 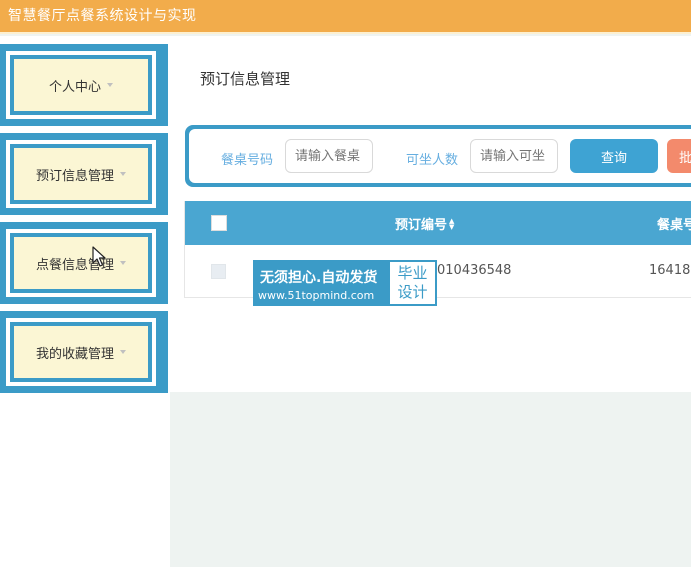 What do you see at coordinates (424, 223) in the screenshot?
I see `column-header-order-no: 预订编号 ▲ ▼` at bounding box center [424, 223].